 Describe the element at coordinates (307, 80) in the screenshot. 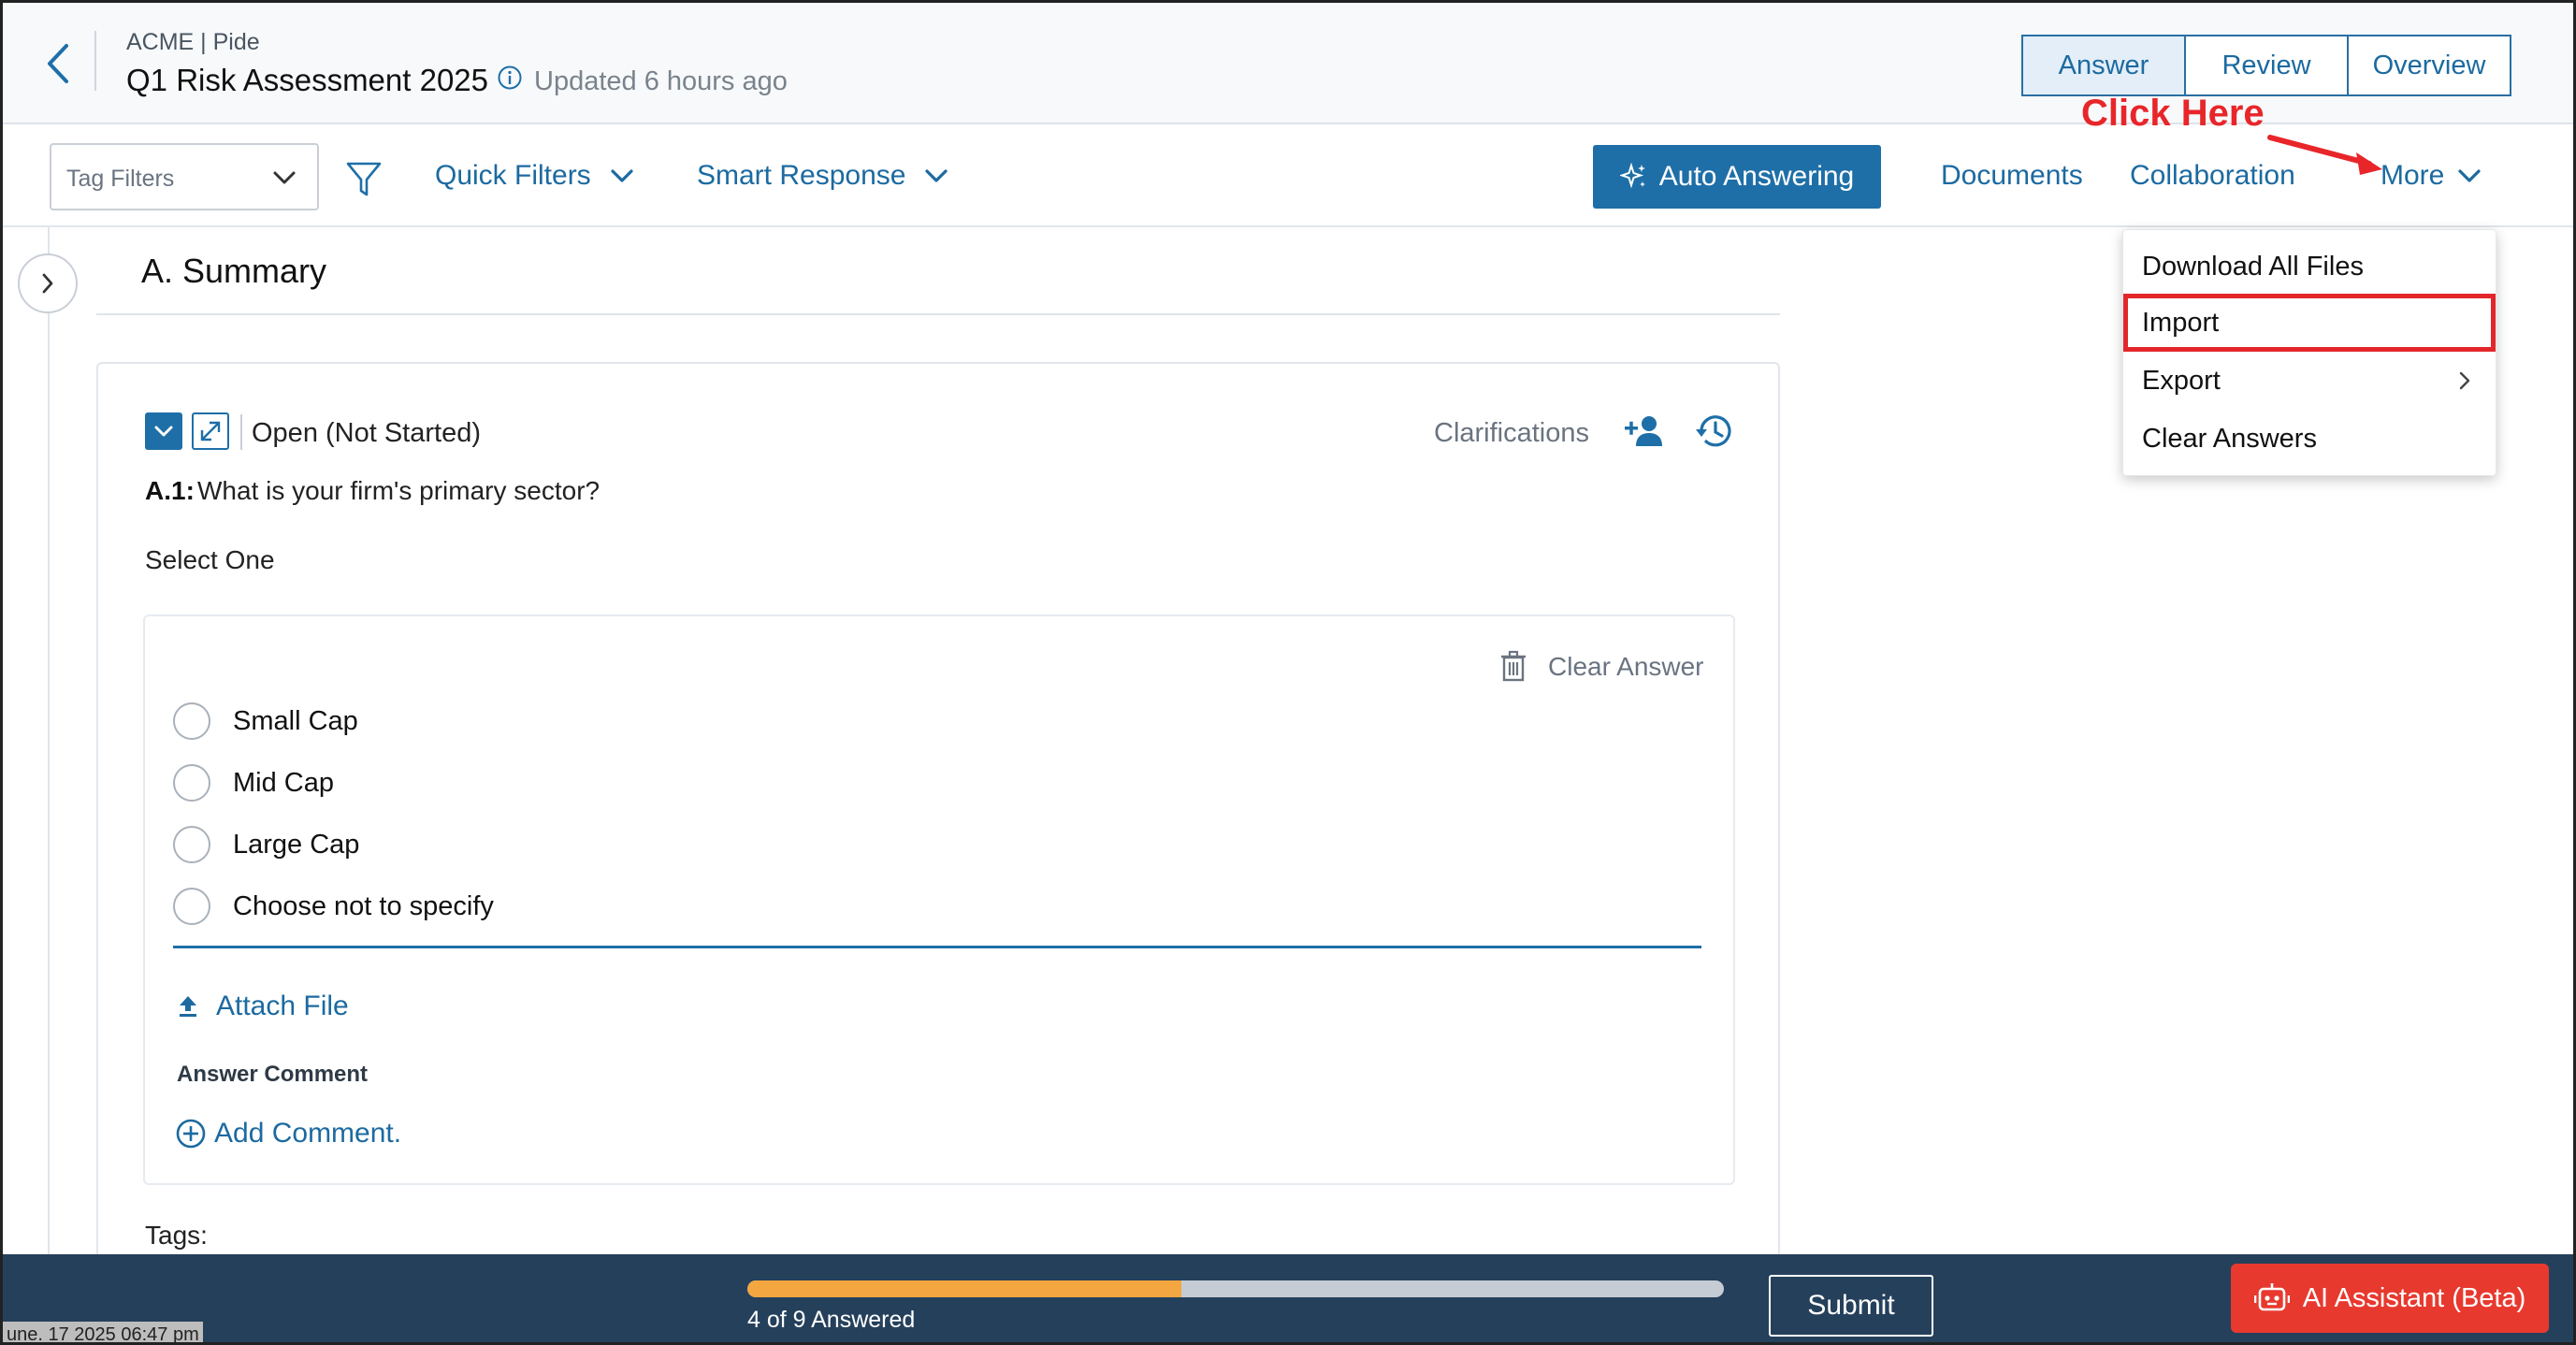

I see `page-title: Q1 Risk Assessment 2025` at that location.